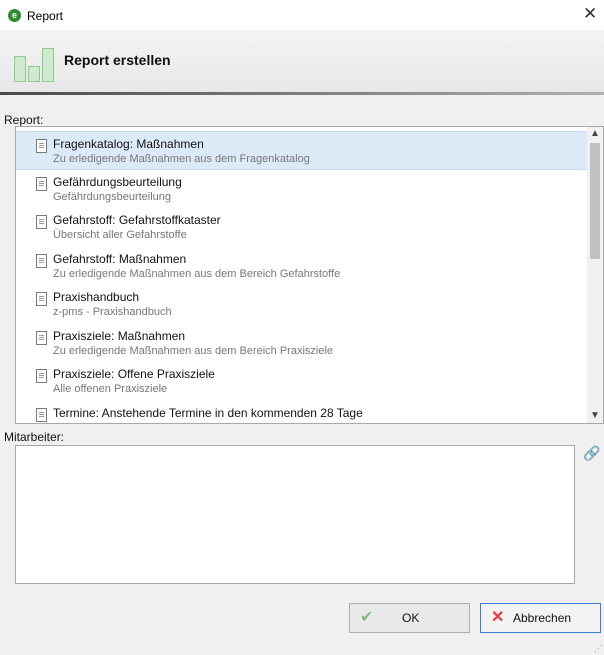 This screenshot has height=655, width=604. I want to click on cancel-button: ✕ Abbrechen, so click(540, 618).